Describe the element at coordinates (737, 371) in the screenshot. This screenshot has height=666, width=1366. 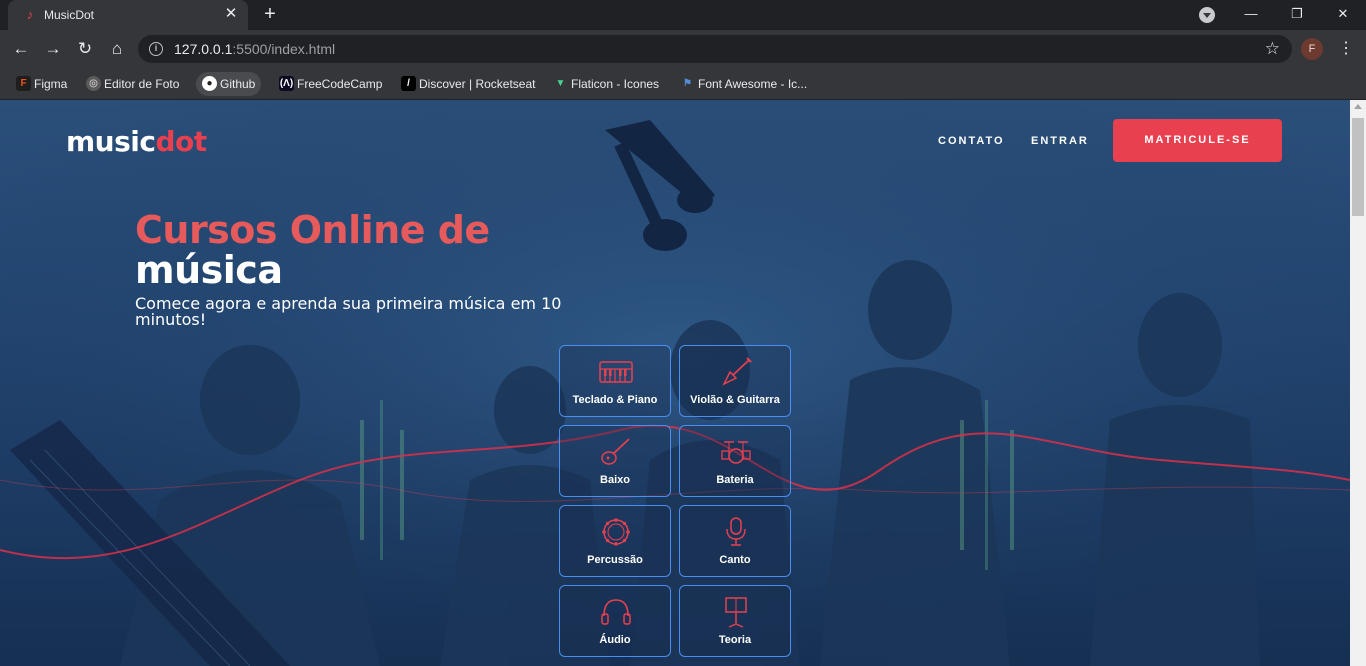
I see `guitar-icon` at that location.